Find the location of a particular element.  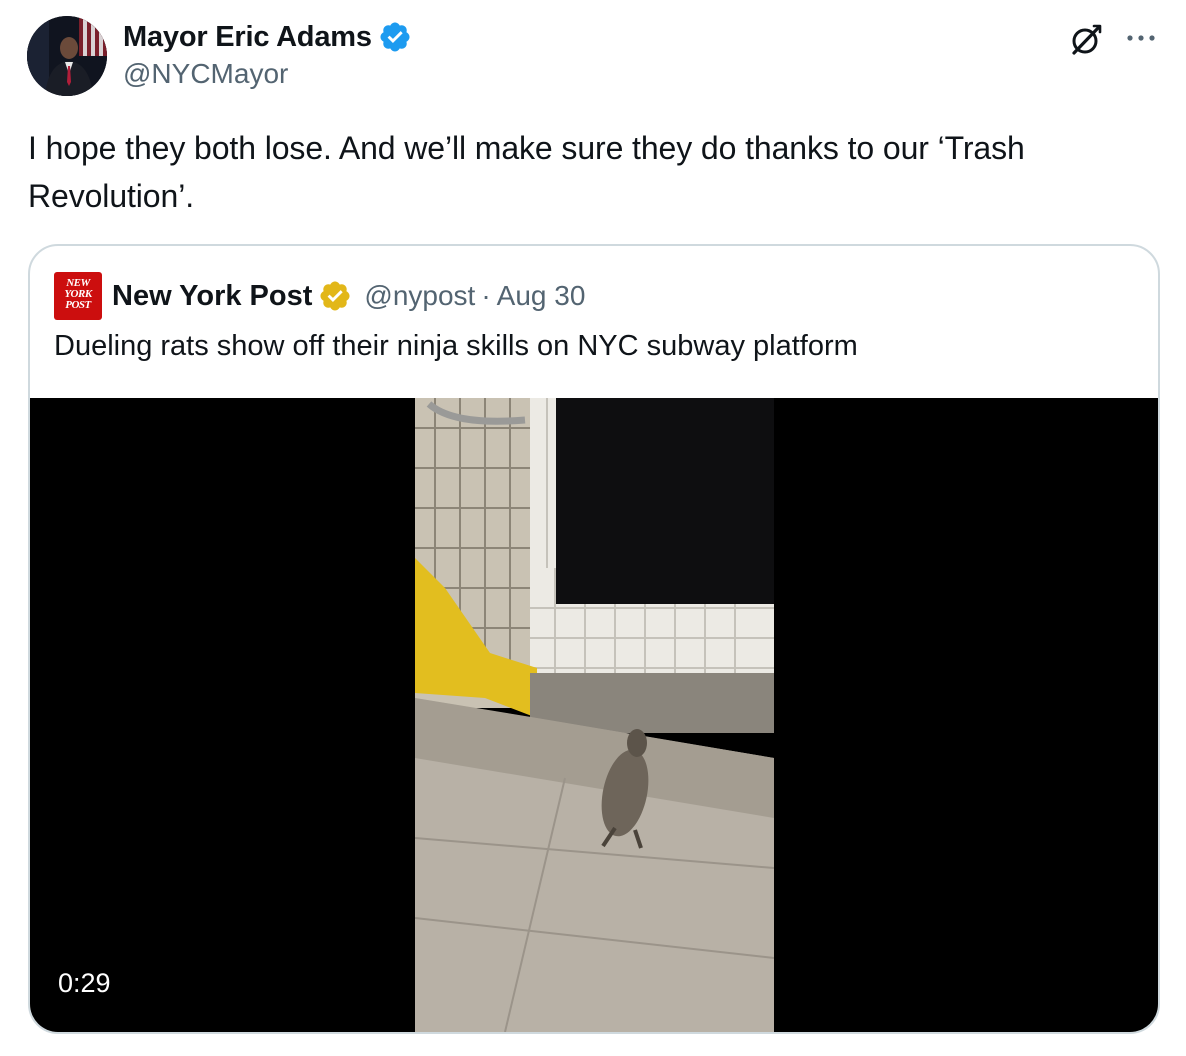

verified-badge-icon is located at coordinates (395, 37).